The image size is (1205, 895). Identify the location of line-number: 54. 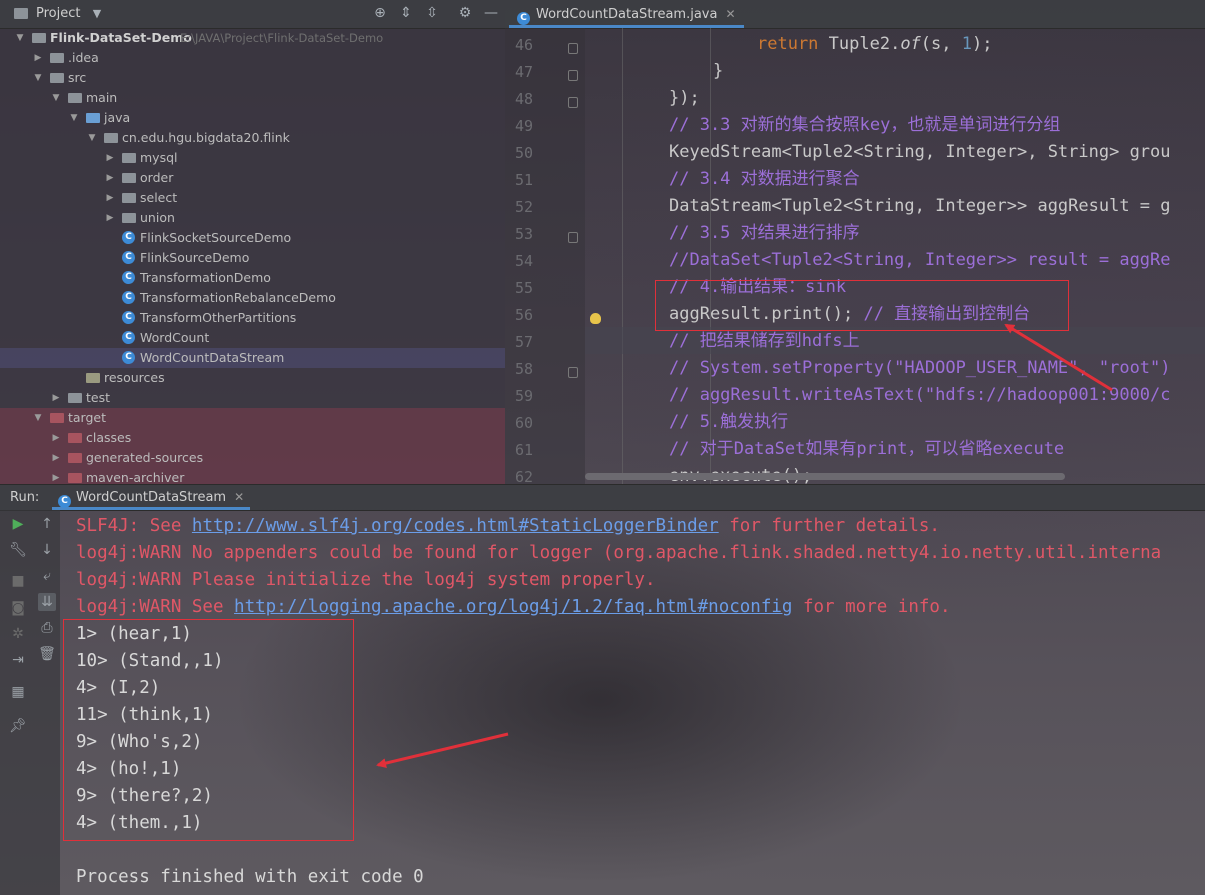
(523, 261).